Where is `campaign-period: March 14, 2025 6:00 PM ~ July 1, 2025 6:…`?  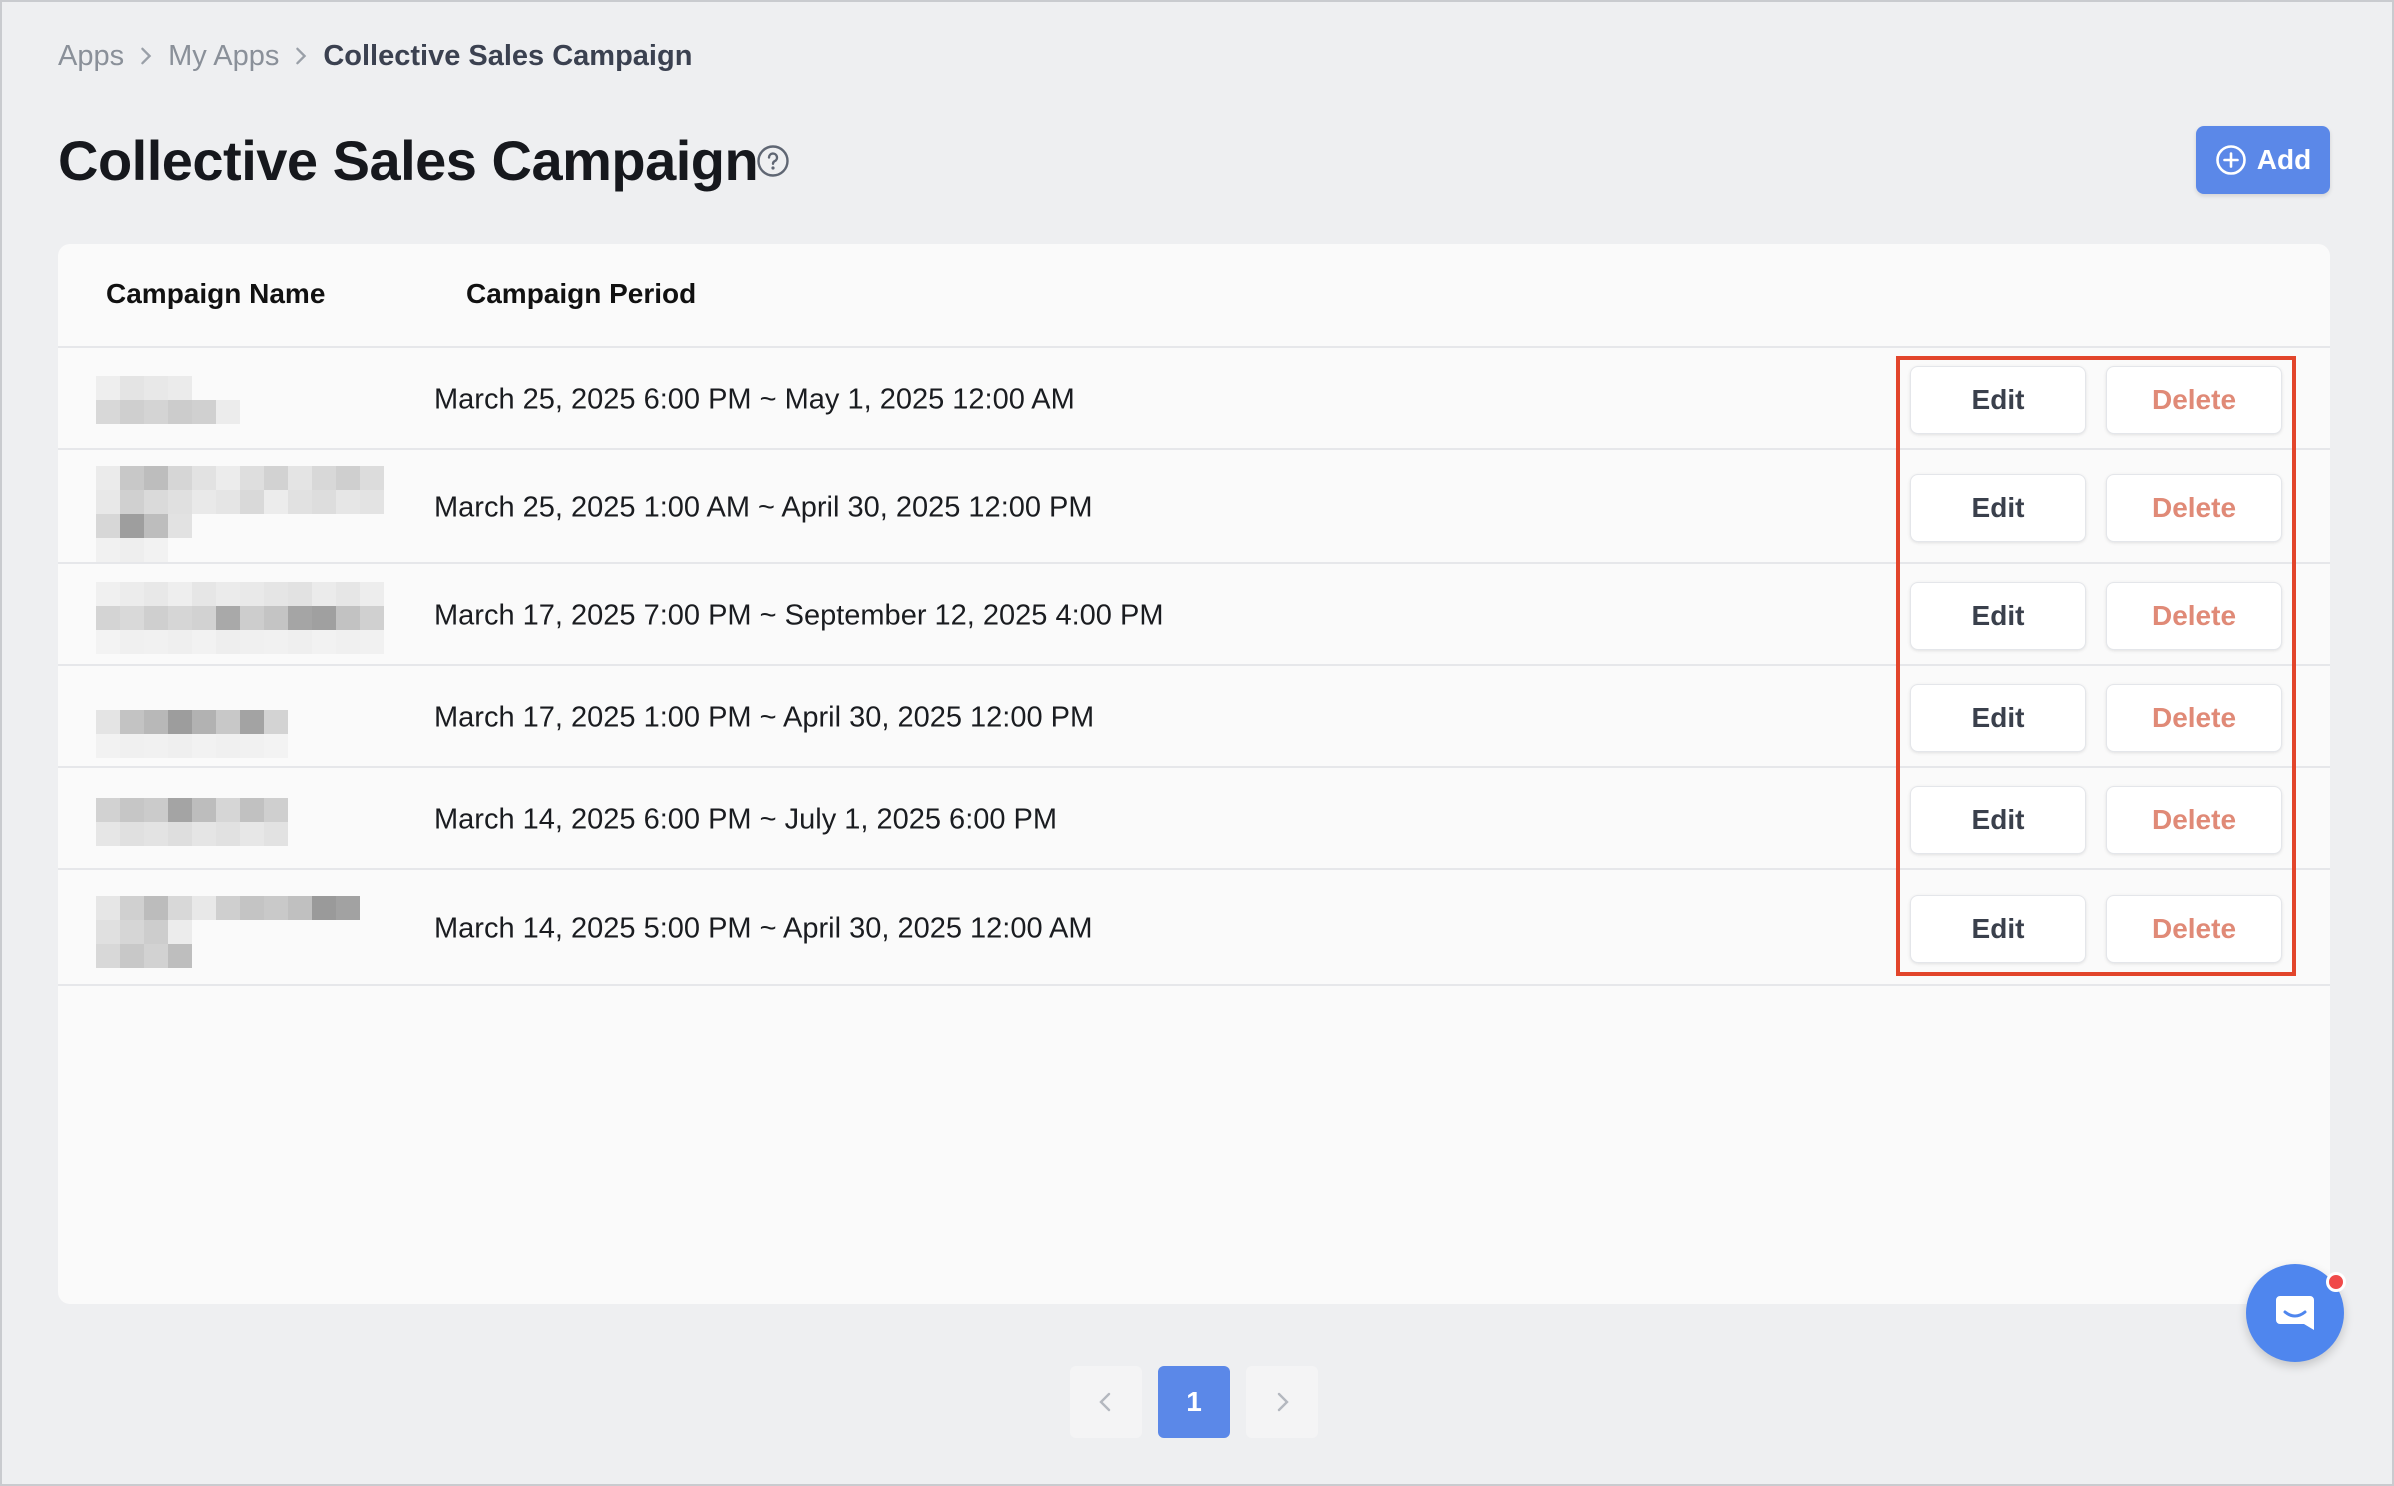
campaign-period: March 14, 2025 6:00 PM ~ July 1, 2025 6:… is located at coordinates (746, 819).